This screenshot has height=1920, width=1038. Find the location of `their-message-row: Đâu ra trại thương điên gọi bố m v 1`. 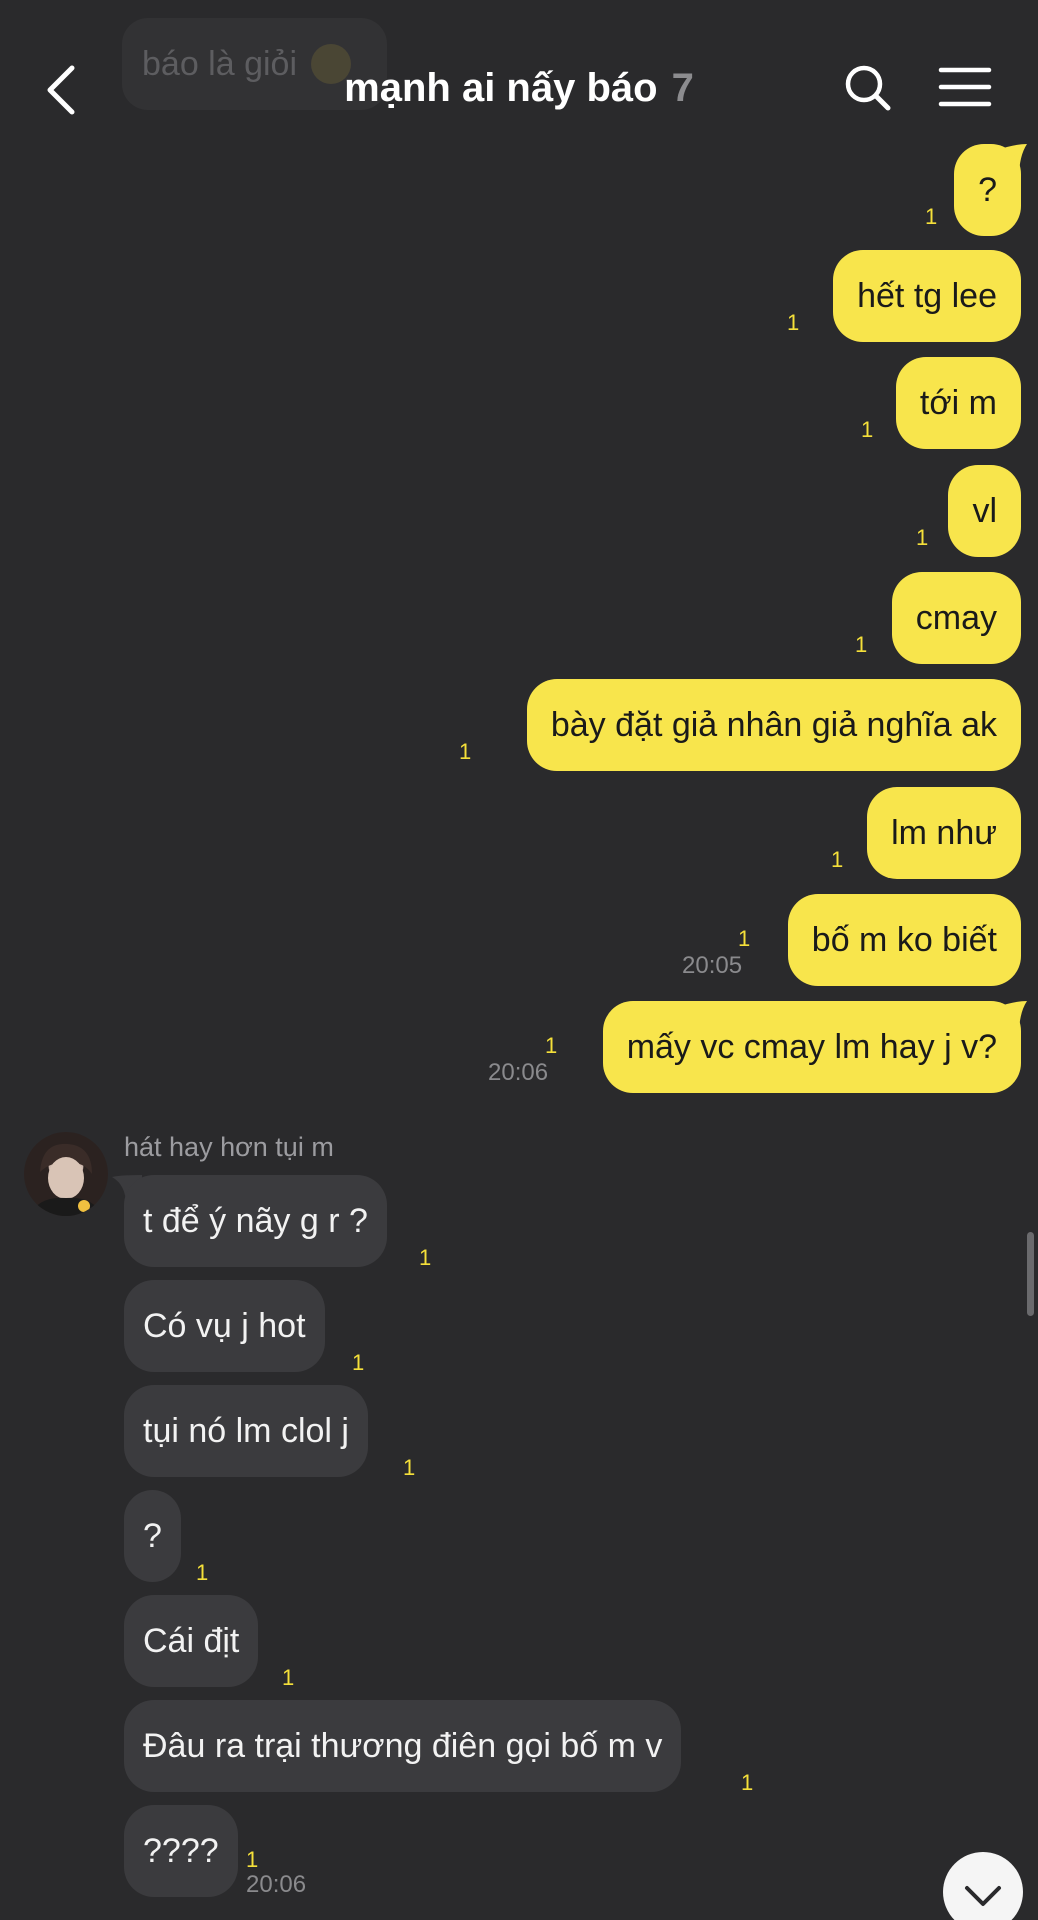

their-message-row: Đâu ra trại thương điên gọi bố m v 1 is located at coordinates (519, 1747).